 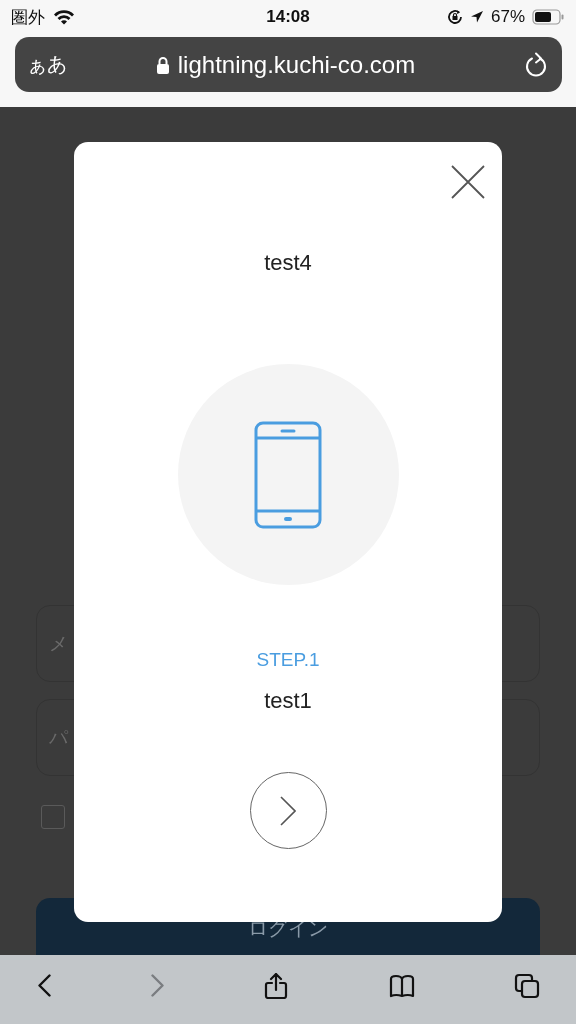 I want to click on remember-checkbox, so click(x=53, y=817).